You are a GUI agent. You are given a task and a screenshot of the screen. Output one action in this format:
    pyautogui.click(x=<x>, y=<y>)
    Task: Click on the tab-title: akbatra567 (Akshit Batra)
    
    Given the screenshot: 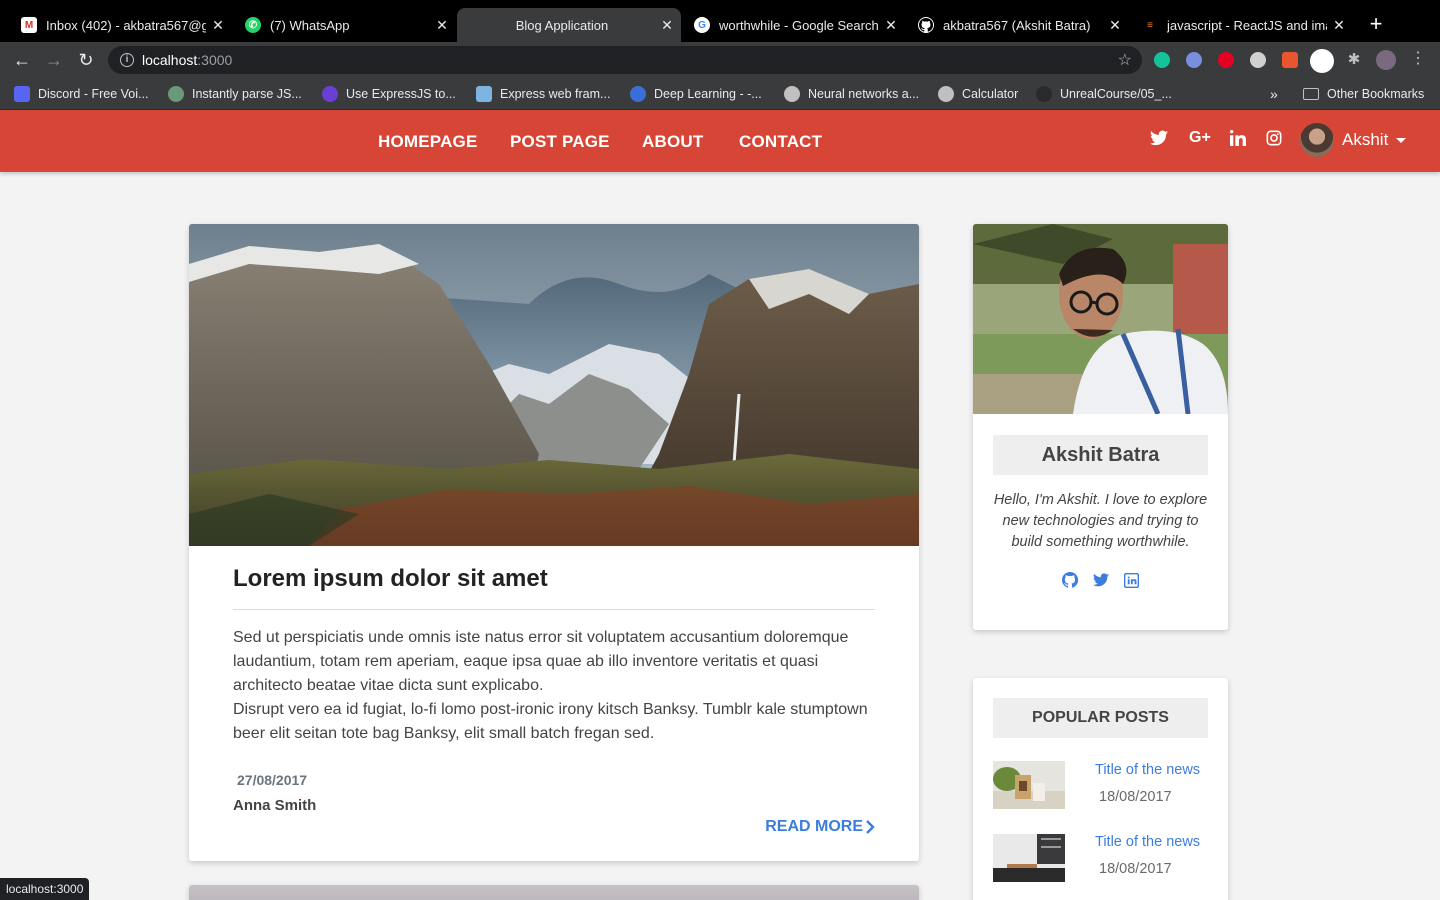 What is the action you would take?
    pyautogui.click(x=1017, y=25)
    